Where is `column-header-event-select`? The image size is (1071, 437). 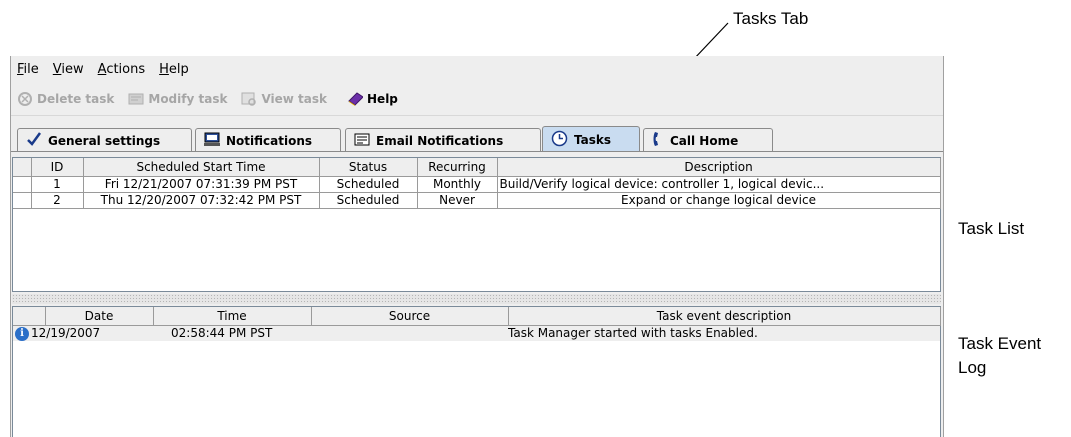 column-header-event-select is located at coordinates (29, 316).